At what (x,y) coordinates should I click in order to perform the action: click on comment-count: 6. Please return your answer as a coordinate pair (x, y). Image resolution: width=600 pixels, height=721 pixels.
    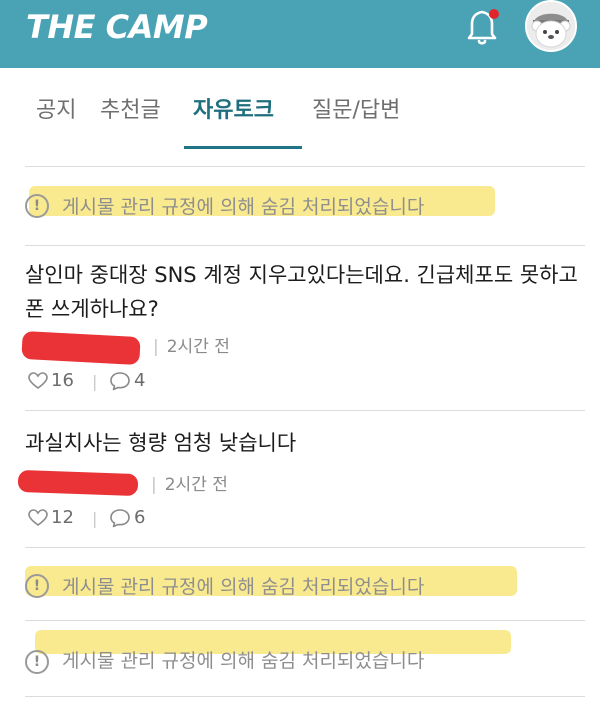
    Looking at the image, I should click on (127, 517).